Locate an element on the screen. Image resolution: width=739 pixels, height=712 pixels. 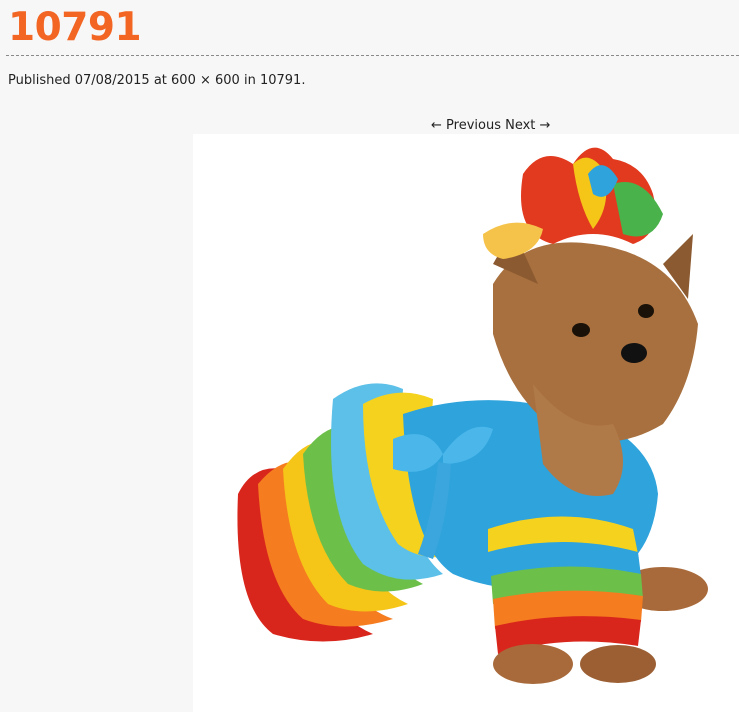
dog-front-paw-left is located at coordinates (533, 664).